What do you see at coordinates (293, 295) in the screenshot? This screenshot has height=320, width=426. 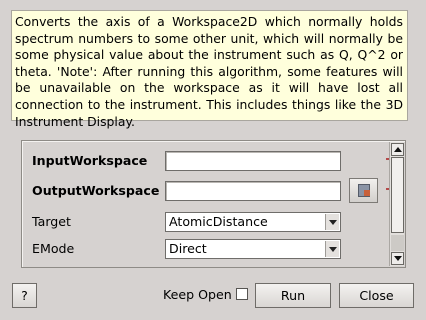 I see `run-button: Run` at bounding box center [293, 295].